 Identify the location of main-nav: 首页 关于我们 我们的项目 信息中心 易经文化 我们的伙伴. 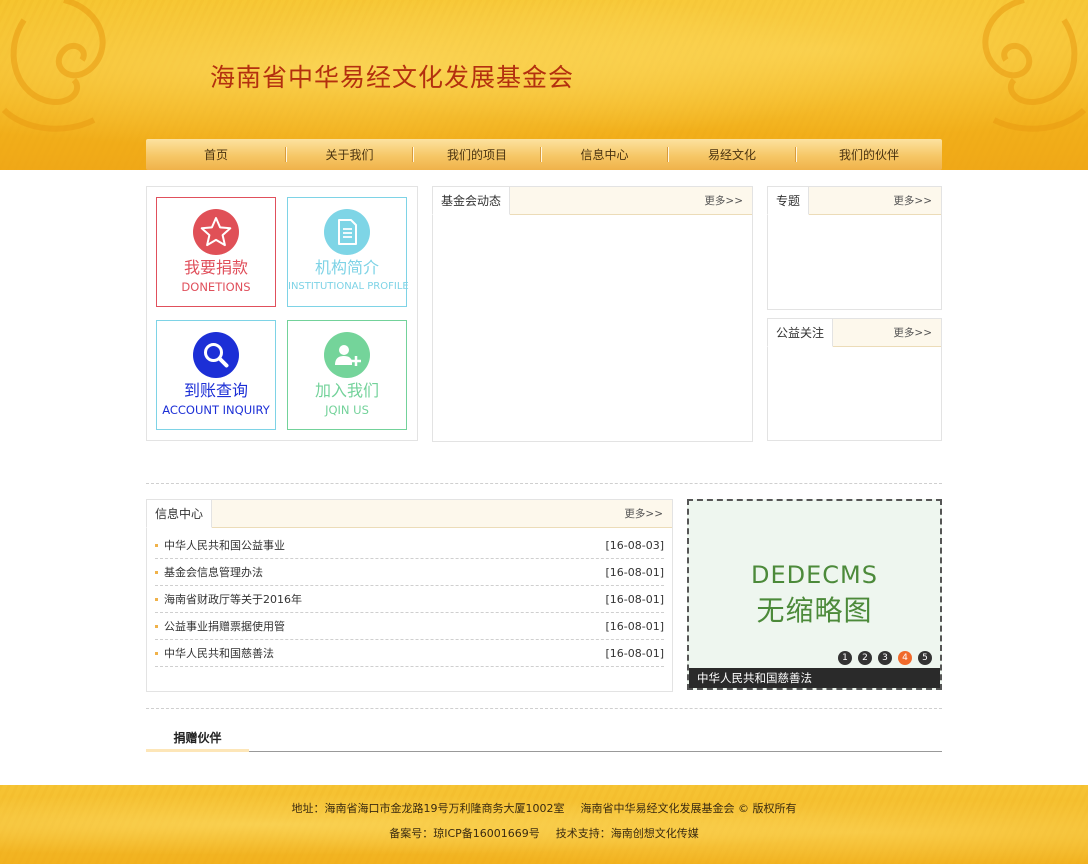
(544, 154).